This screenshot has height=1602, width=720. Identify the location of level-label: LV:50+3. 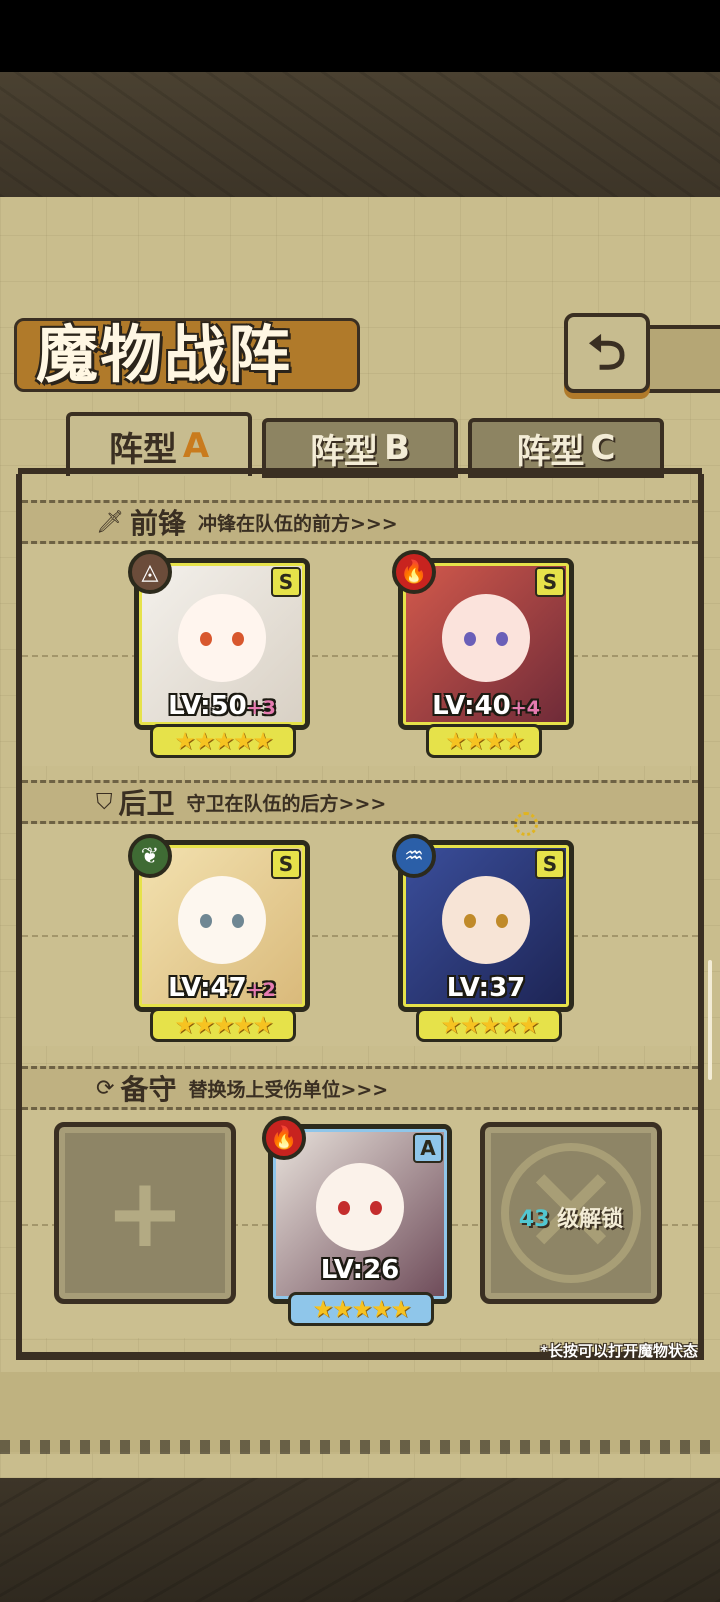
(222, 706).